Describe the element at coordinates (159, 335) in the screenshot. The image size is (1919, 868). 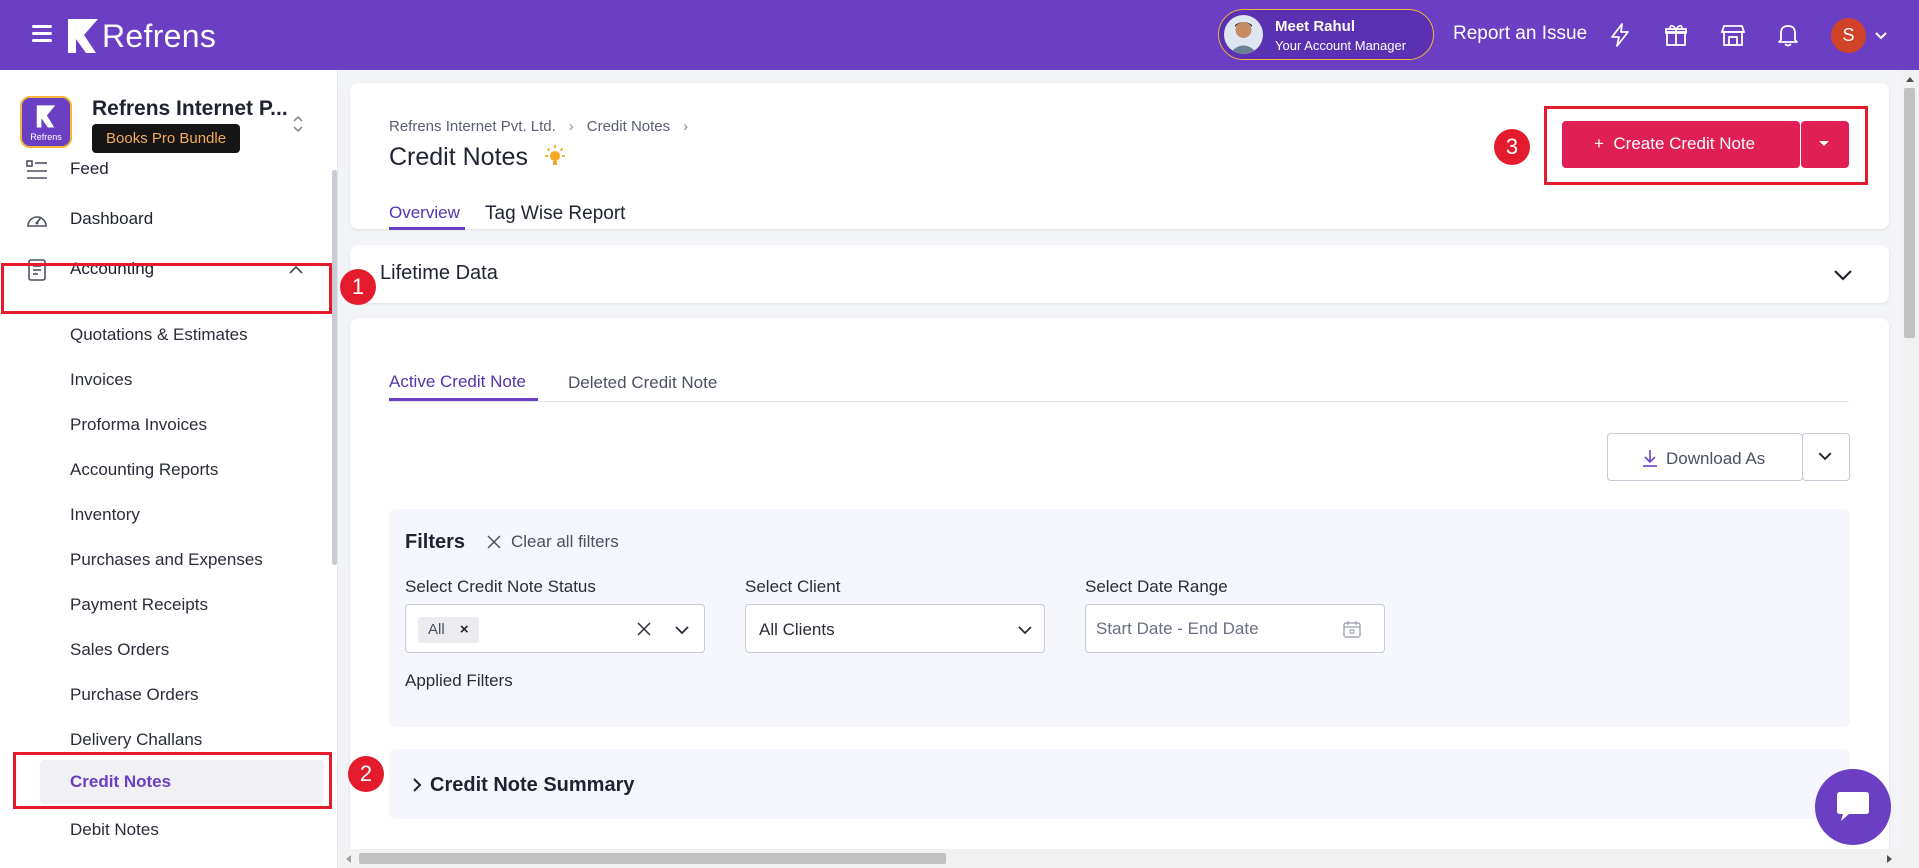
I see `sidebar-subitem-quotations: Quotations & Estimates` at that location.